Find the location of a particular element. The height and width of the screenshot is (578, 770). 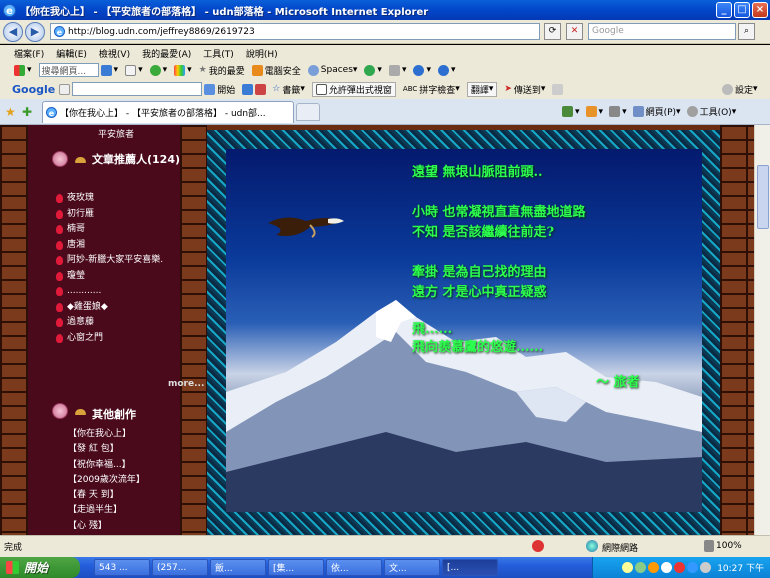

search-icon: ▾ is located at coordinates (109, 70).